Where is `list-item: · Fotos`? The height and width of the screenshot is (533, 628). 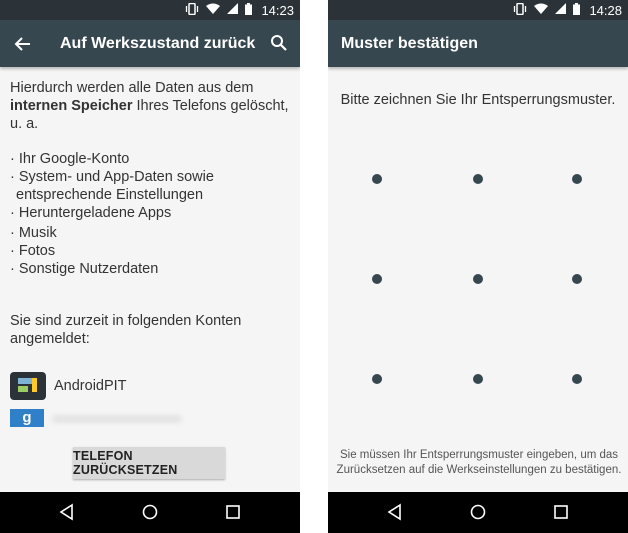 list-item: · Fotos is located at coordinates (33, 251).